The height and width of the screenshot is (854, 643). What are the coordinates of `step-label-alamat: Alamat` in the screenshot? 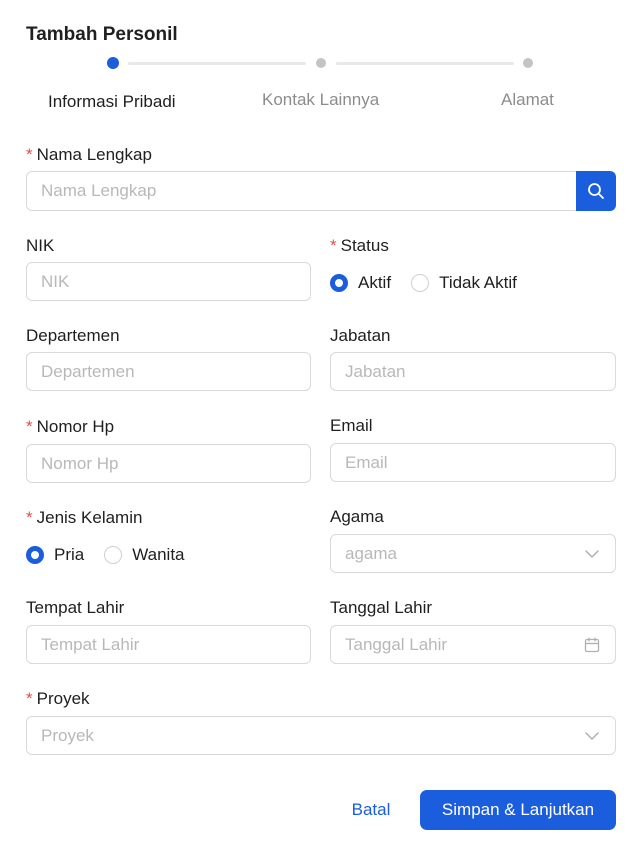 It's located at (527, 100).